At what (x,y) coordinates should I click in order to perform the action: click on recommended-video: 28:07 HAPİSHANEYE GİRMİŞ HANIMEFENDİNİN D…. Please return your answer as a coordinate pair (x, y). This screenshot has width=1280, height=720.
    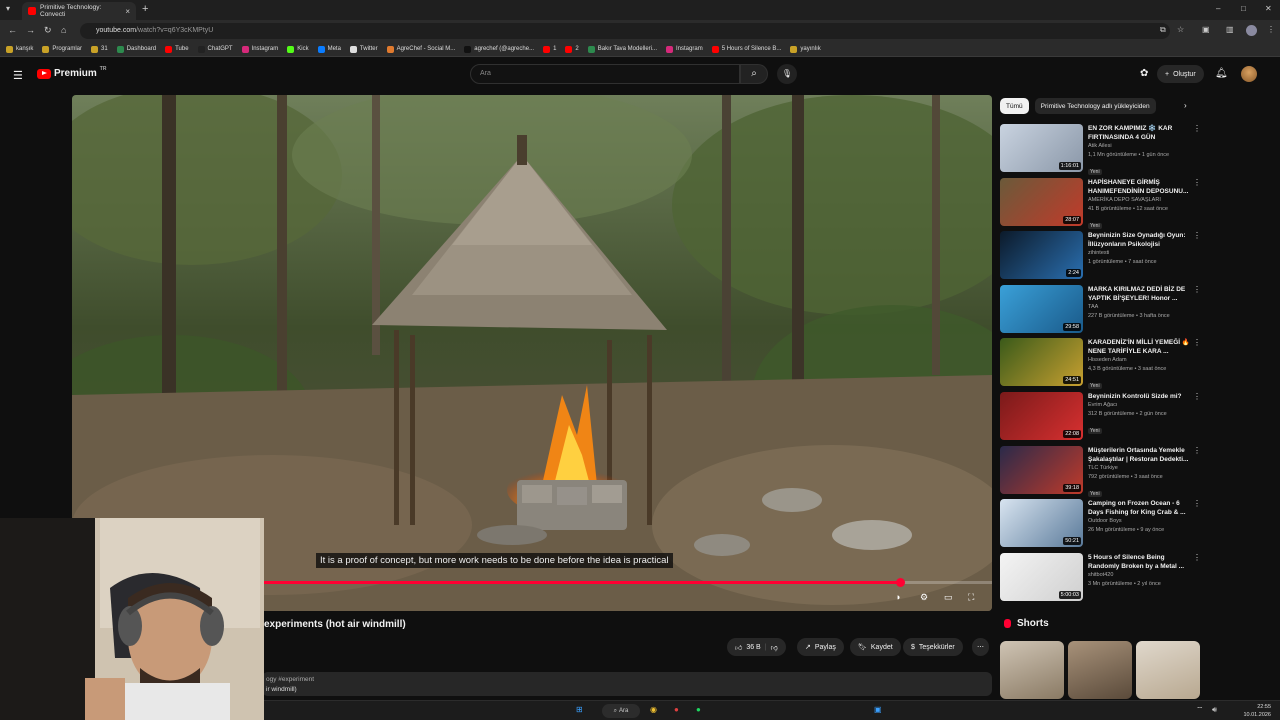
    Looking at the image, I should click on (1102, 203).